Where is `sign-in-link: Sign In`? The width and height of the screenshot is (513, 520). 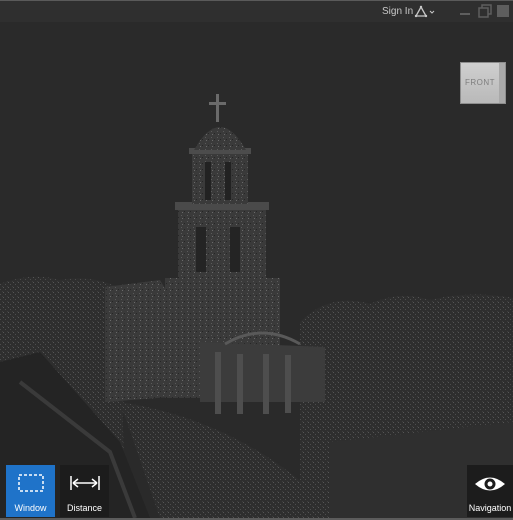 sign-in-link: Sign In is located at coordinates (397, 11).